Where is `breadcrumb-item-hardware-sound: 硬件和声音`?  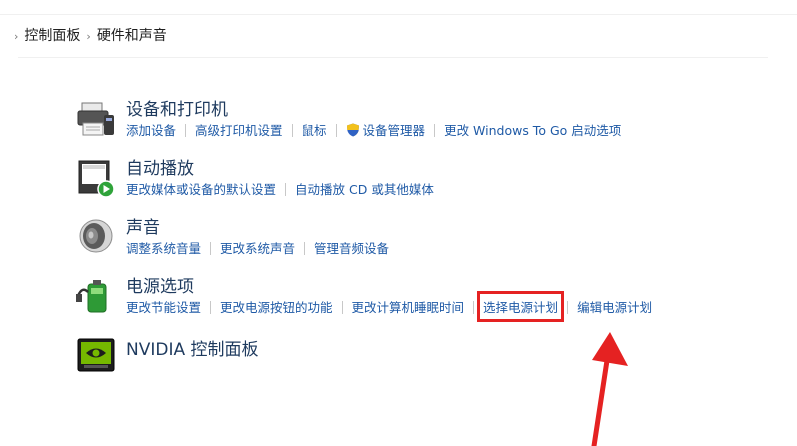
breadcrumb-item-hardware-sound: 硬件和声音 is located at coordinates (132, 36).